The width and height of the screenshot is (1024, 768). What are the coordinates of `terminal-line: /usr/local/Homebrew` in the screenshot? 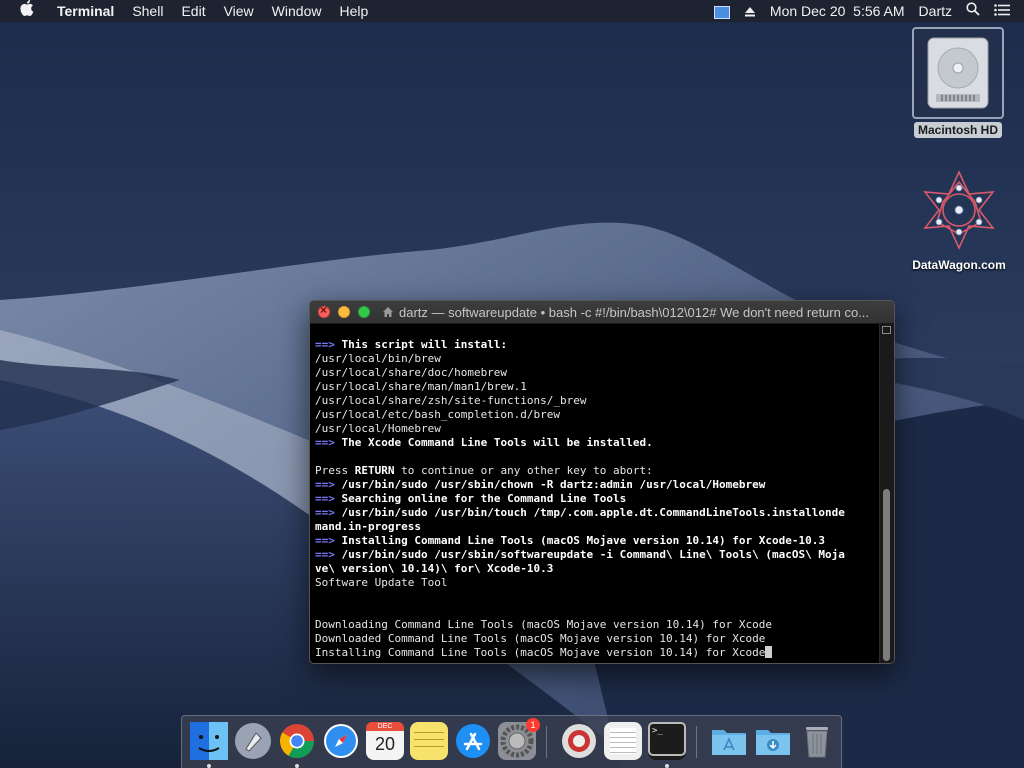 It's located at (597, 429).